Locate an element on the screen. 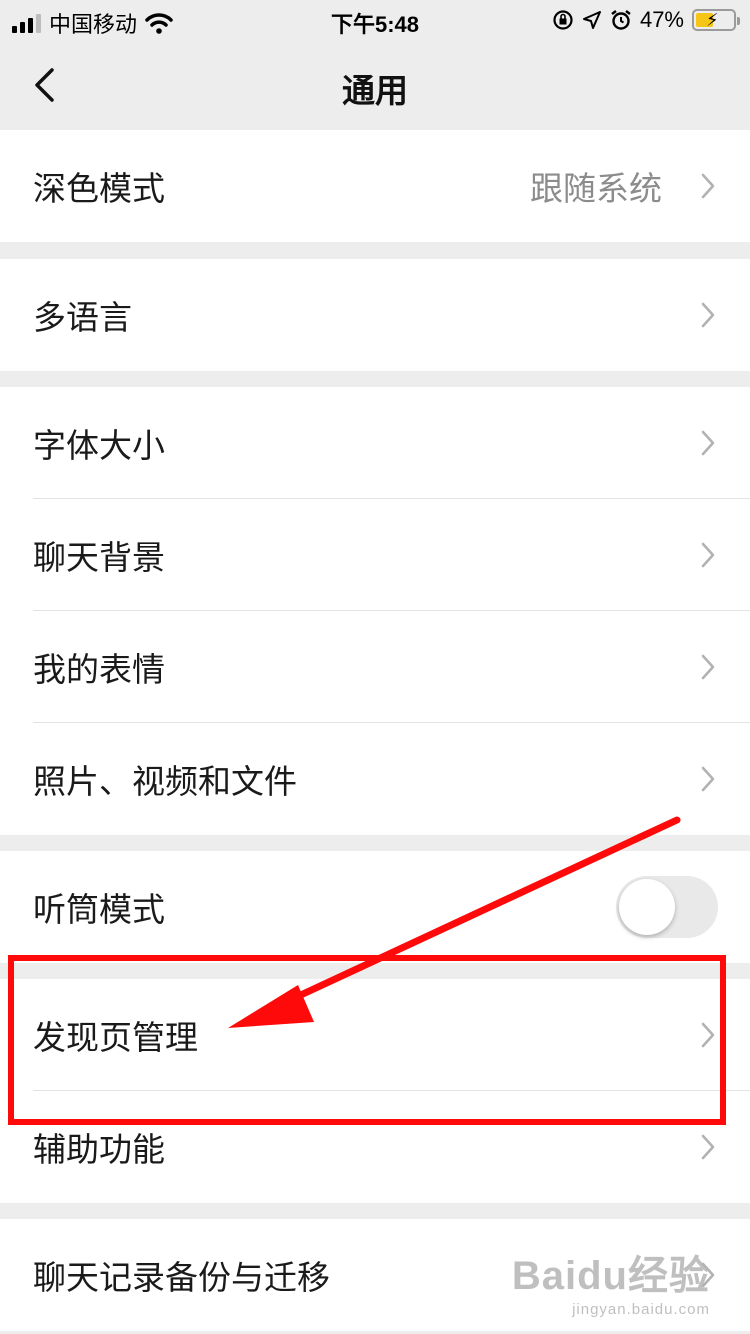 The height and width of the screenshot is (1334, 750). settings-item-font-size: 字体大小 is located at coordinates (375, 443).